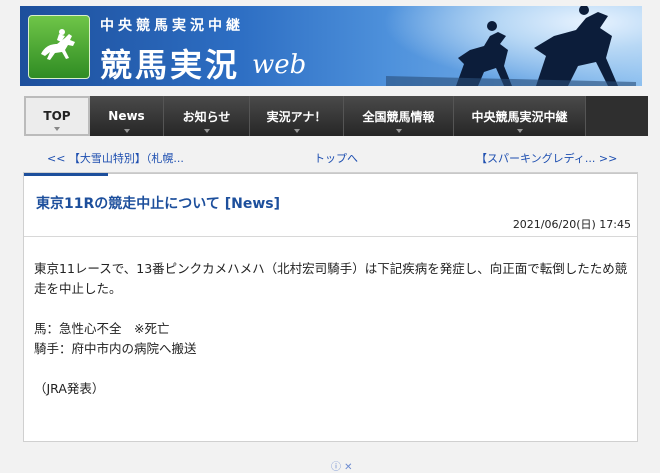  Describe the element at coordinates (336, 158) in the screenshot. I see `top-page-link: トップへ` at that location.